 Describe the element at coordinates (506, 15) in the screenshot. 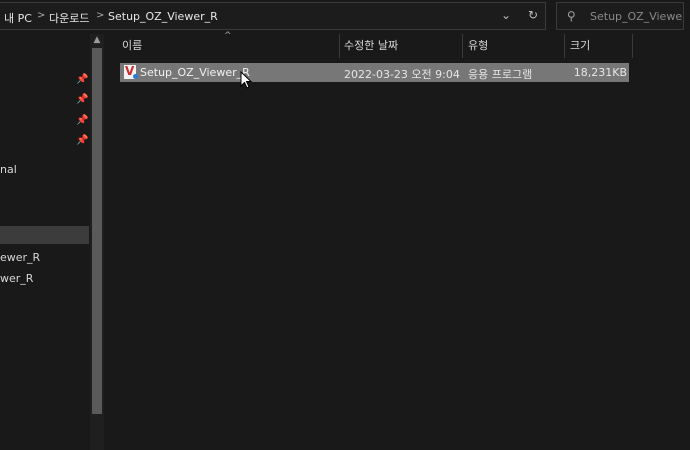

I see `chevron-down-icon: ⌄` at that location.